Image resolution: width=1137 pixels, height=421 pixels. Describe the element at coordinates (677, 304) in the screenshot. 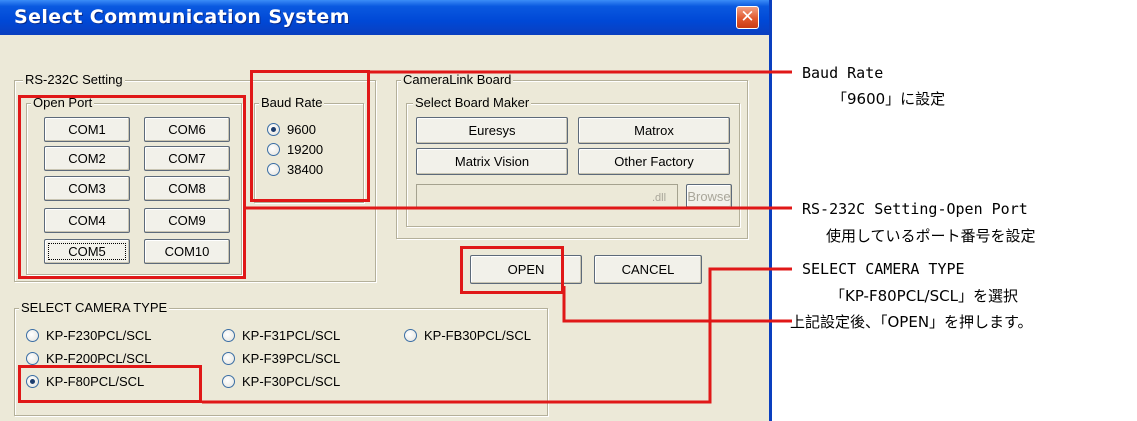

I see `open-connector` at that location.